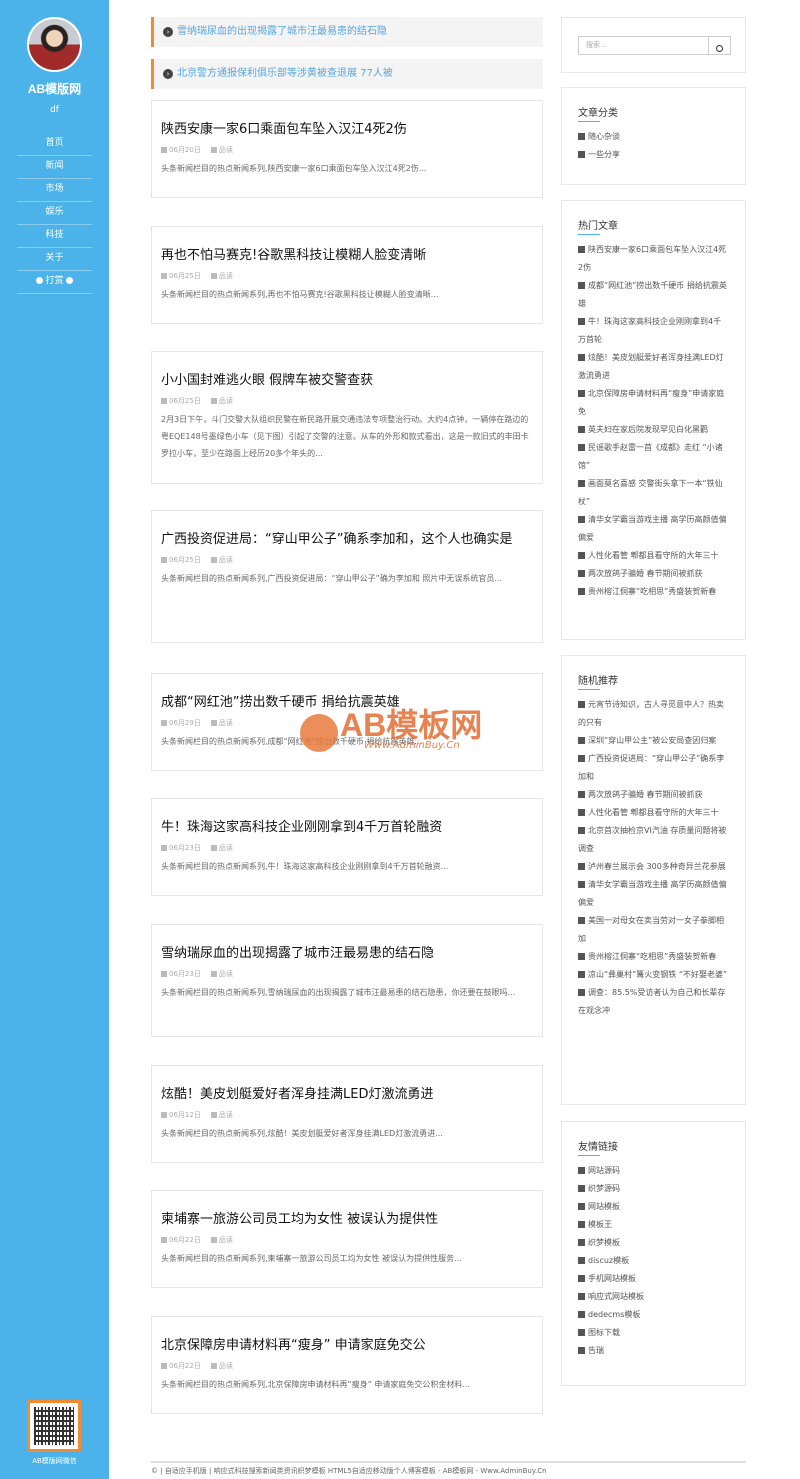 This screenshot has height=1479, width=800. What do you see at coordinates (720, 45) in the screenshot?
I see `search-button` at bounding box center [720, 45].